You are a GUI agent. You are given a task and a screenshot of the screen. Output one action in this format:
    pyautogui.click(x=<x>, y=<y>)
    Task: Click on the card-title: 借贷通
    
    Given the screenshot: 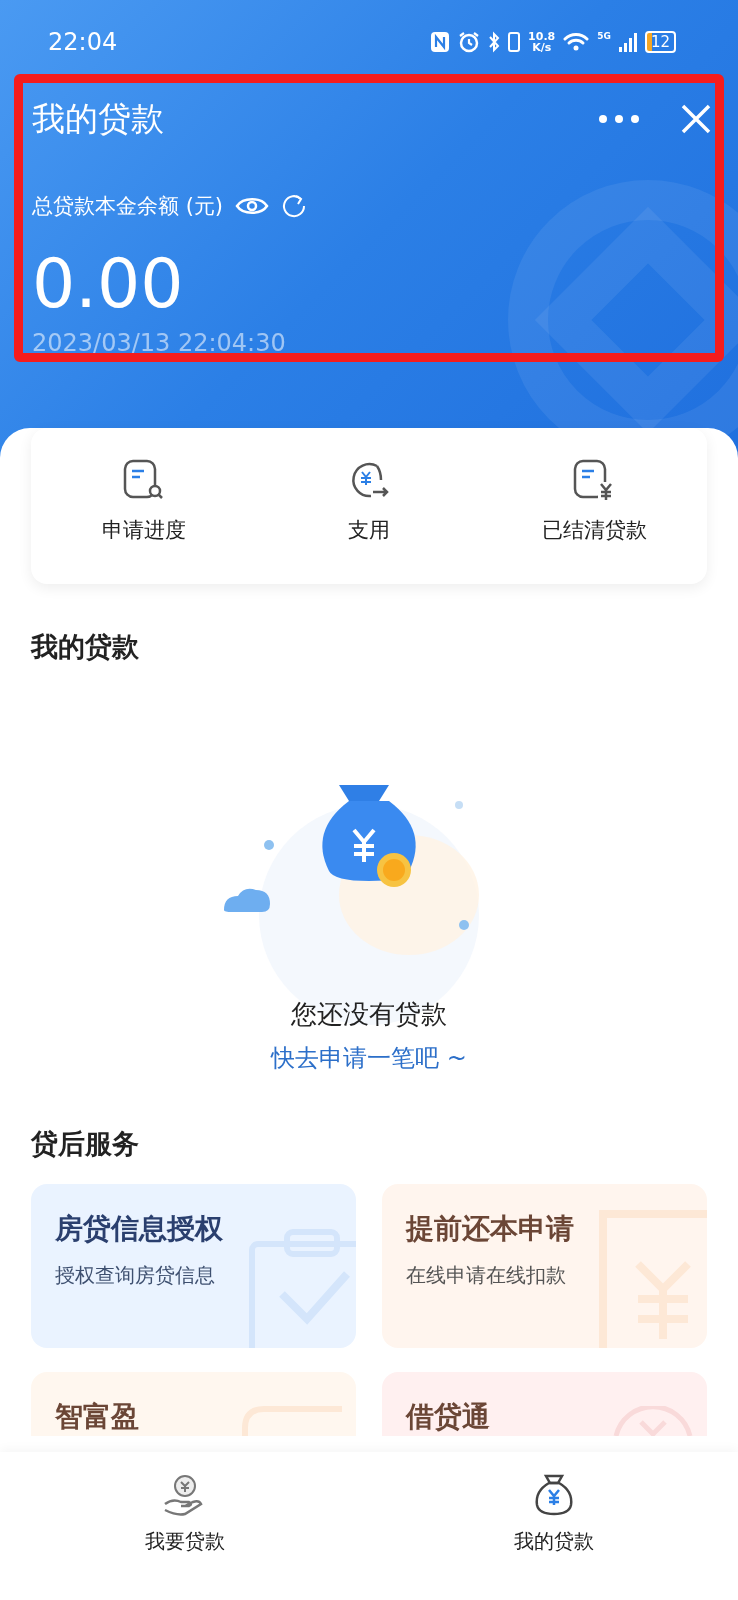 What is the action you would take?
    pyautogui.click(x=448, y=1417)
    